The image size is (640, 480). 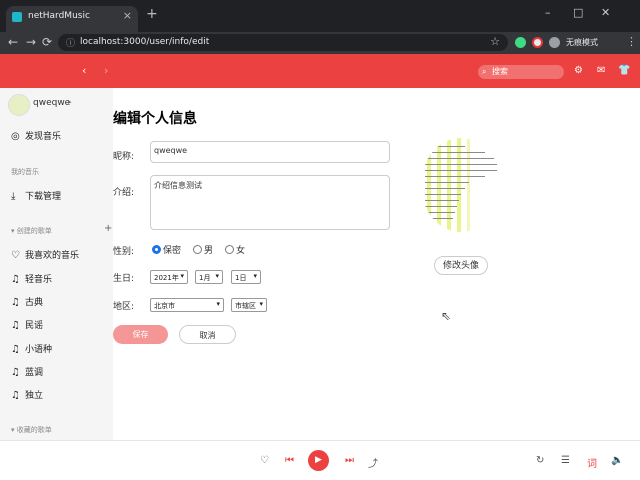 I want to click on browser-tab: netHardMusic ×, so click(x=72, y=19).